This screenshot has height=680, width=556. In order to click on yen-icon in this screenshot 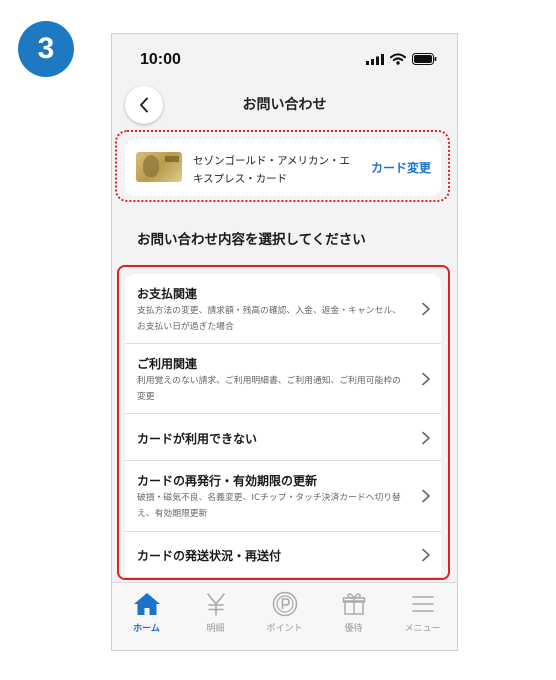, I will do `click(215, 604)`.